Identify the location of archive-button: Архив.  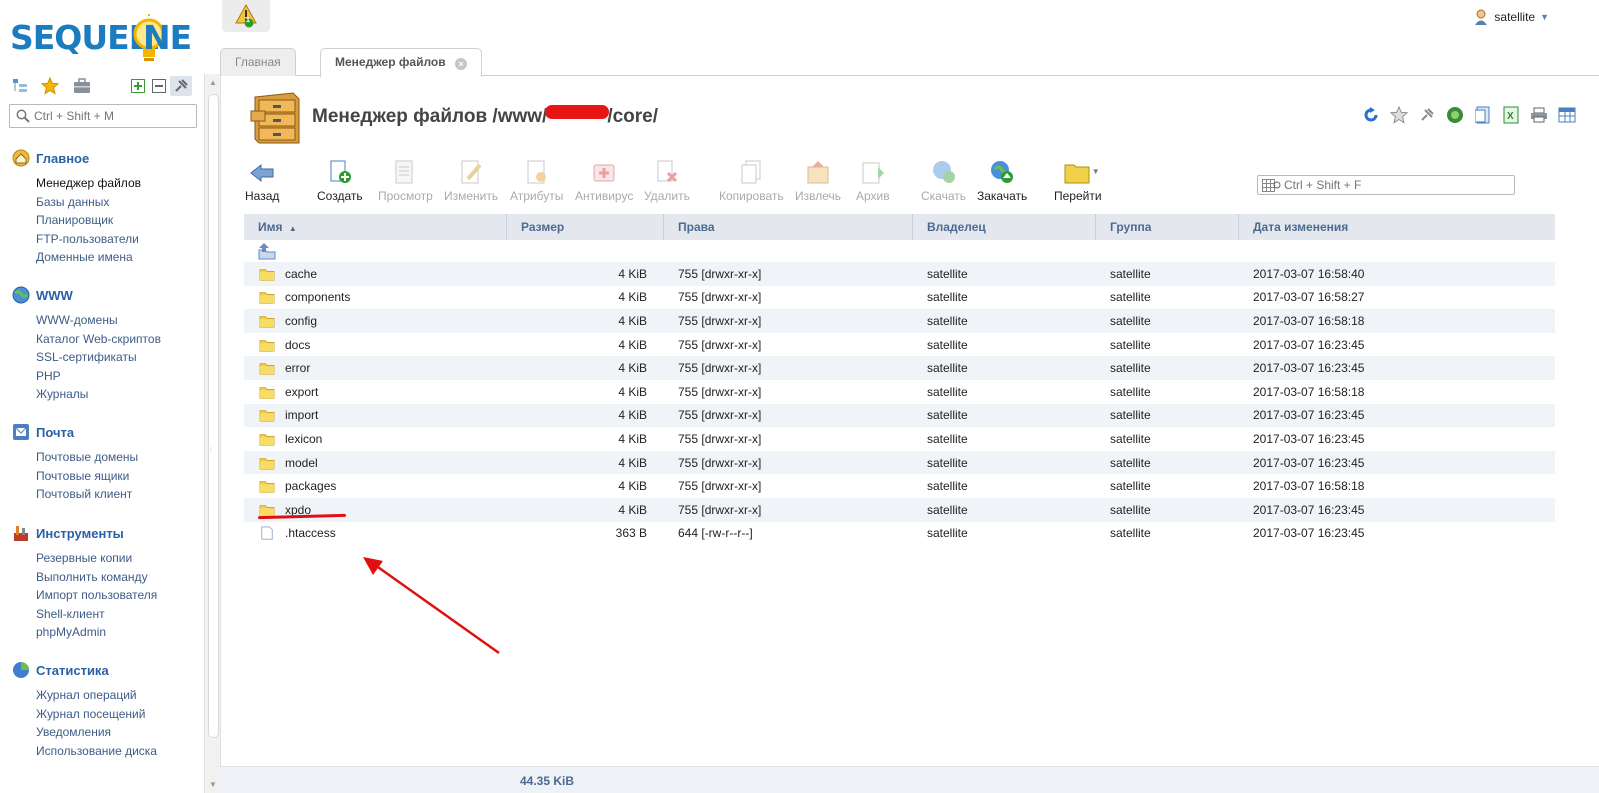
(873, 181).